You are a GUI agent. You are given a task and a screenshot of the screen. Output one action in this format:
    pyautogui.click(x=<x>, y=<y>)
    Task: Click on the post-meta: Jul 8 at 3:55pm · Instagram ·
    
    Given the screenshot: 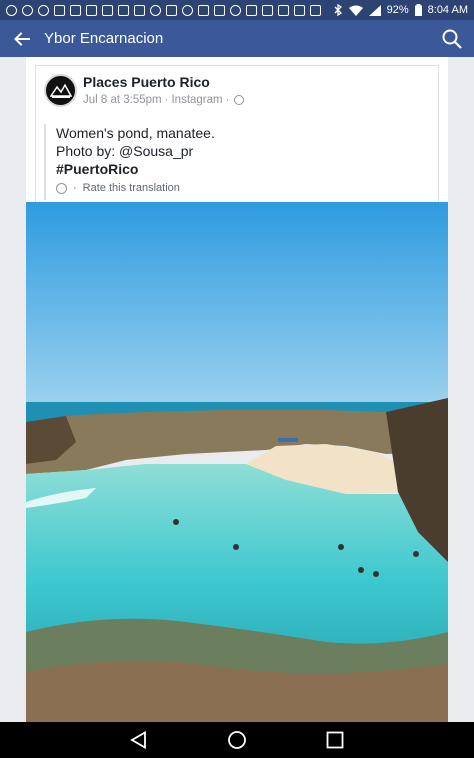 What is the action you would take?
    pyautogui.click(x=164, y=100)
    